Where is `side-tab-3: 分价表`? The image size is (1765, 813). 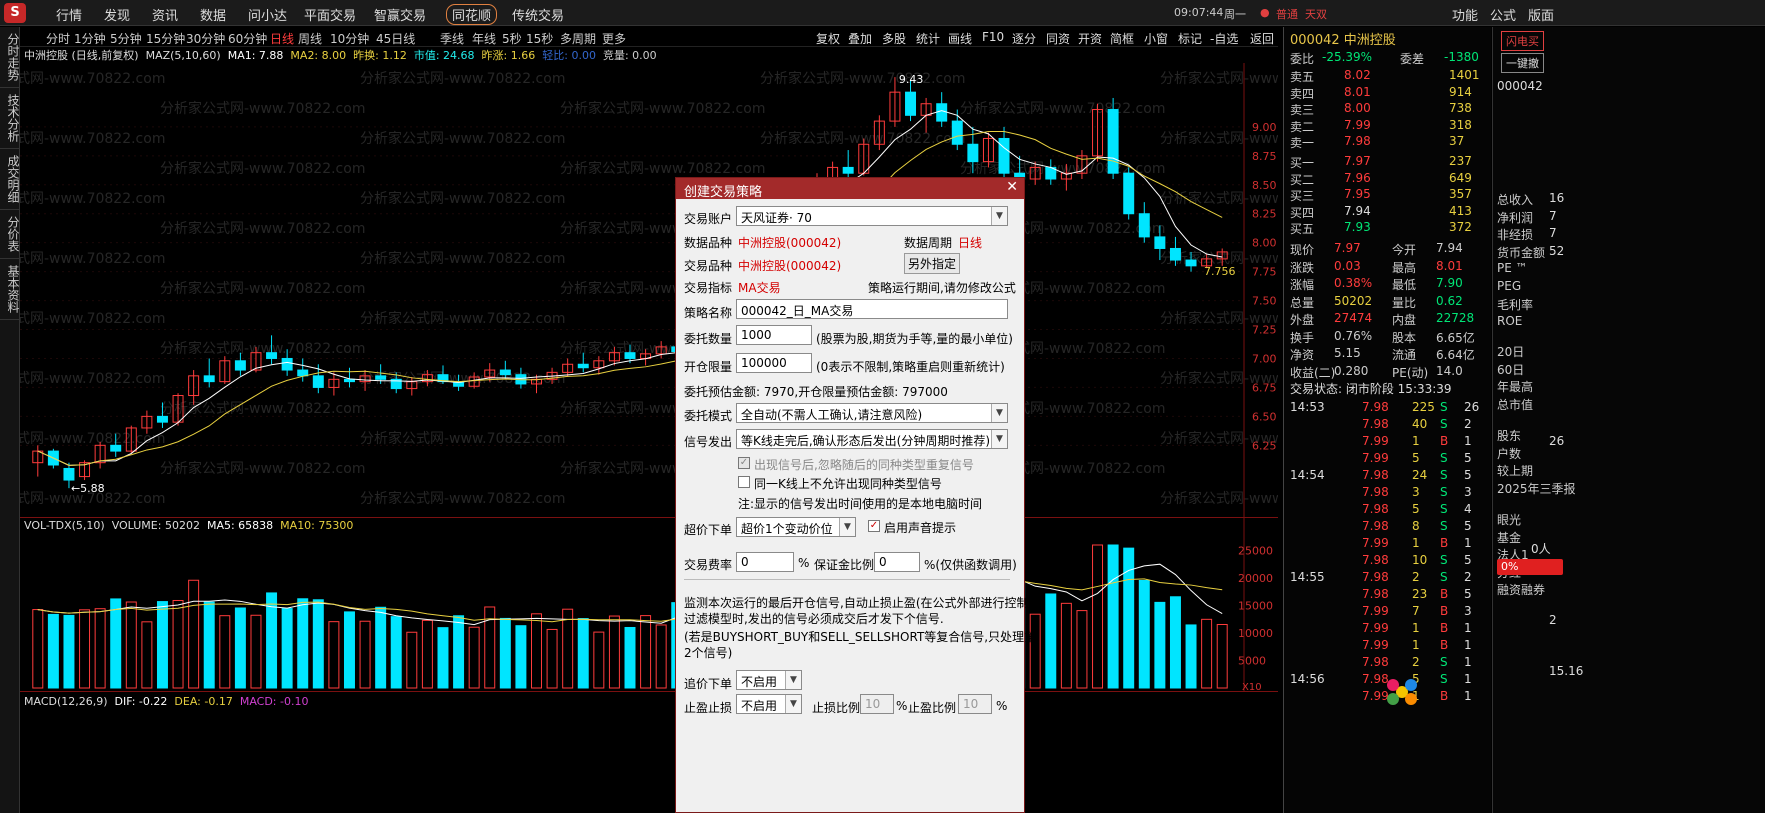
side-tab-3: 分价表 is located at coordinates (10, 234).